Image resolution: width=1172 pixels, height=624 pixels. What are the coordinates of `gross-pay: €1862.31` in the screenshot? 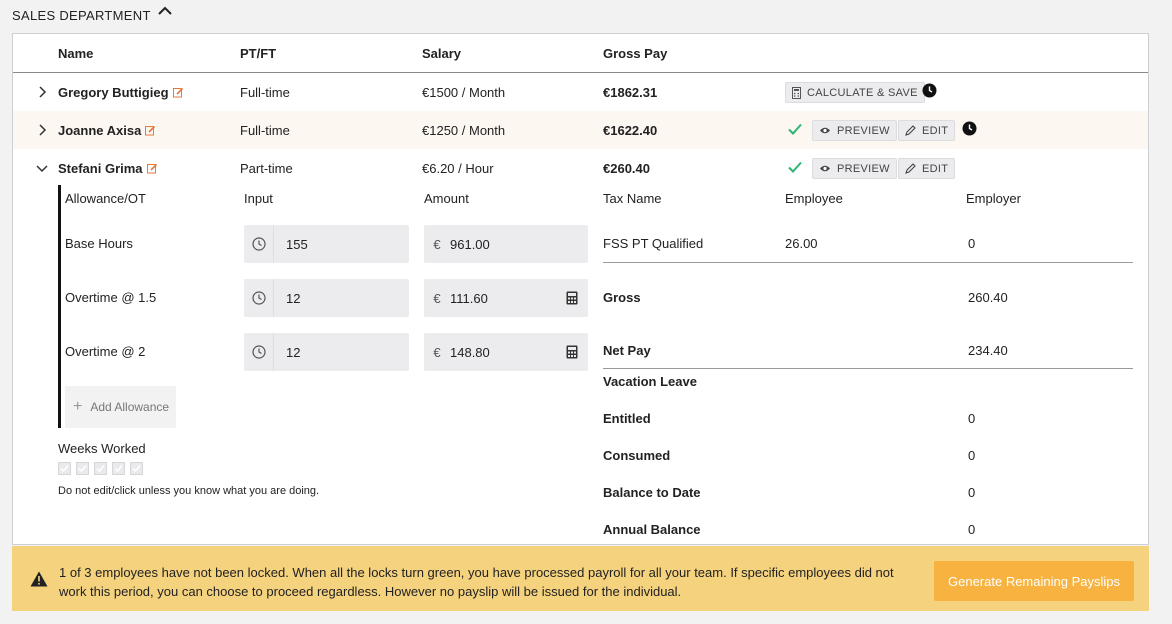 It's located at (630, 92).